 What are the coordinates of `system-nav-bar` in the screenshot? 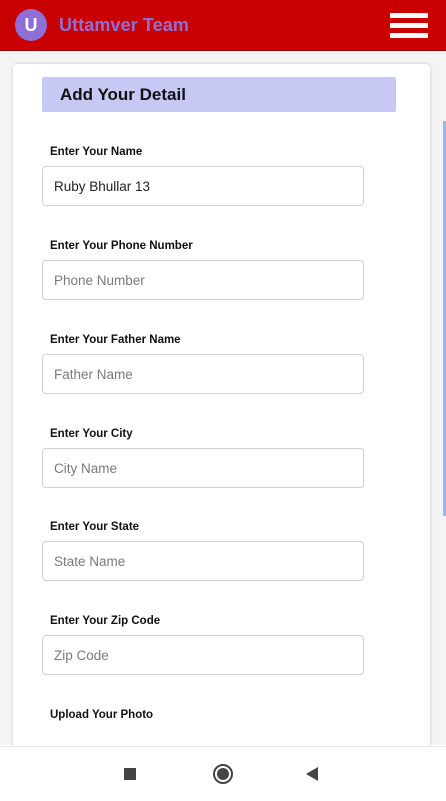 It's located at (223, 773).